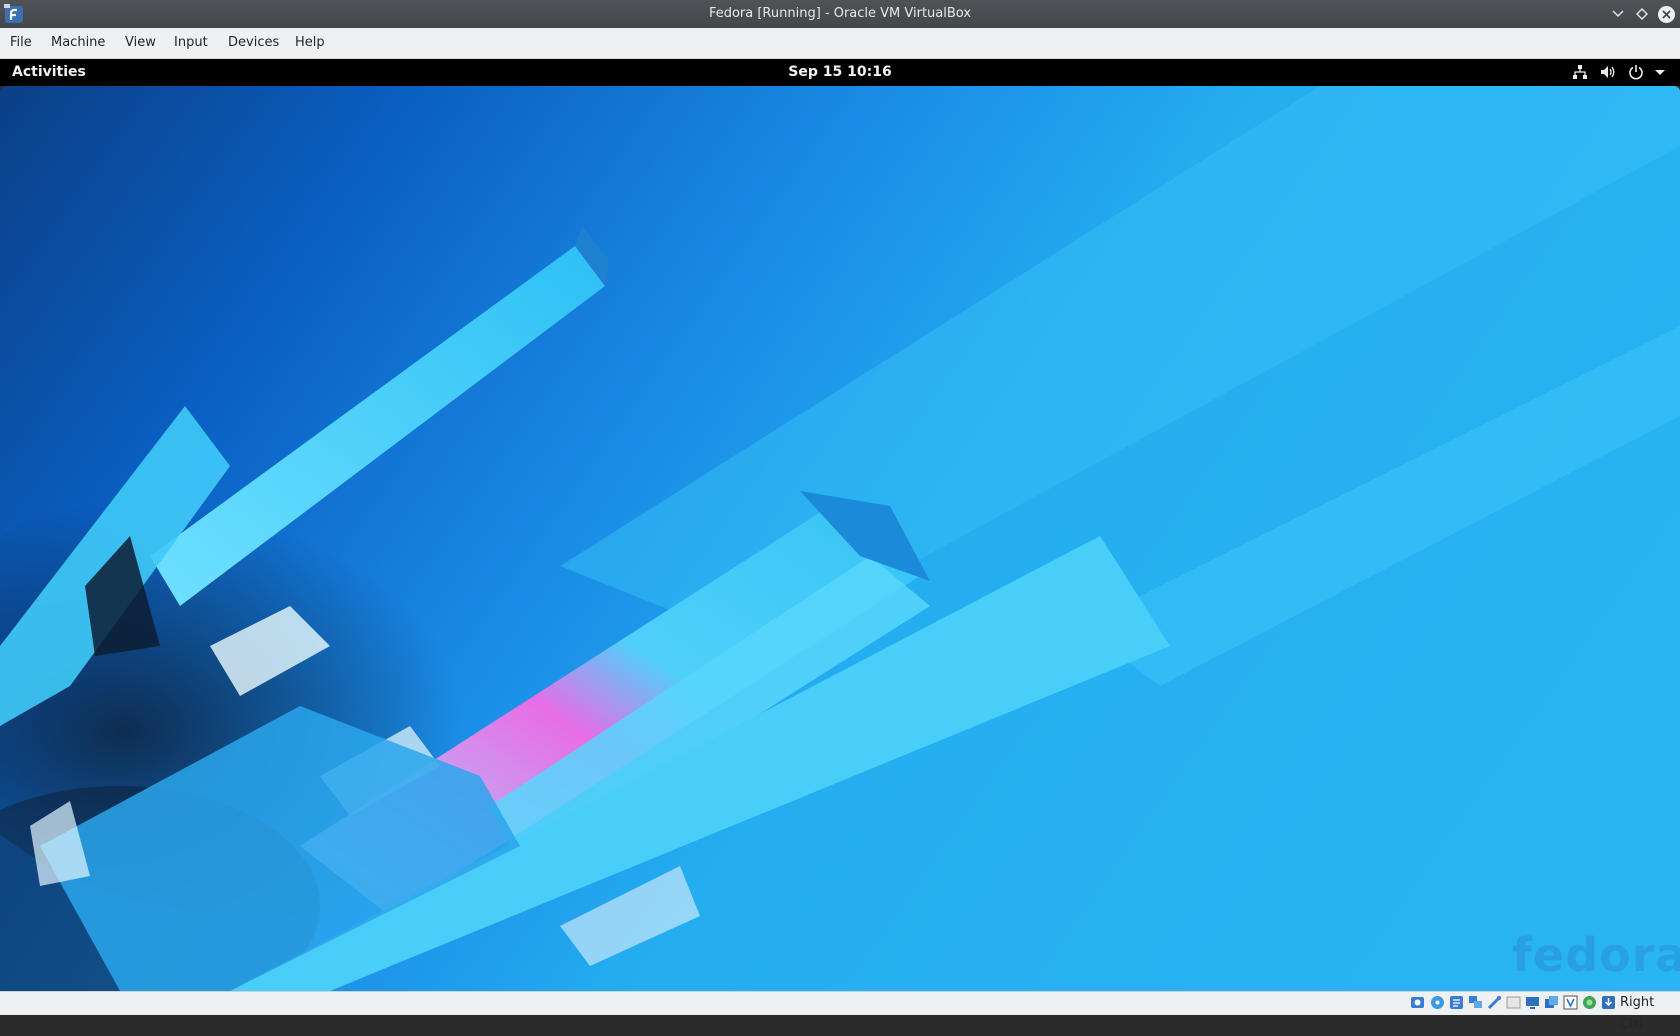 The image size is (1680, 1036). Describe the element at coordinates (840, 43) in the screenshot. I see `vbox-menubar: File Machine View Input Devices Help` at that location.